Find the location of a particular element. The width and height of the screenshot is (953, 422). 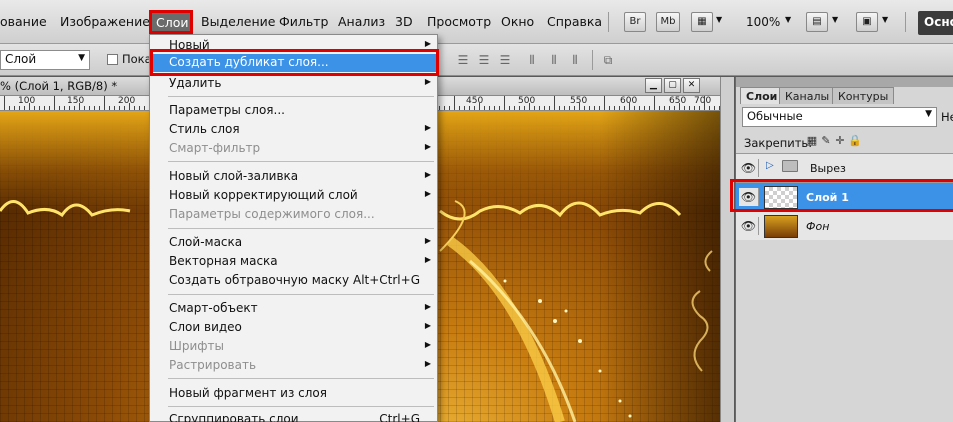

menu-item-video-layers: Слои видео ▶ is located at coordinates (293, 328).